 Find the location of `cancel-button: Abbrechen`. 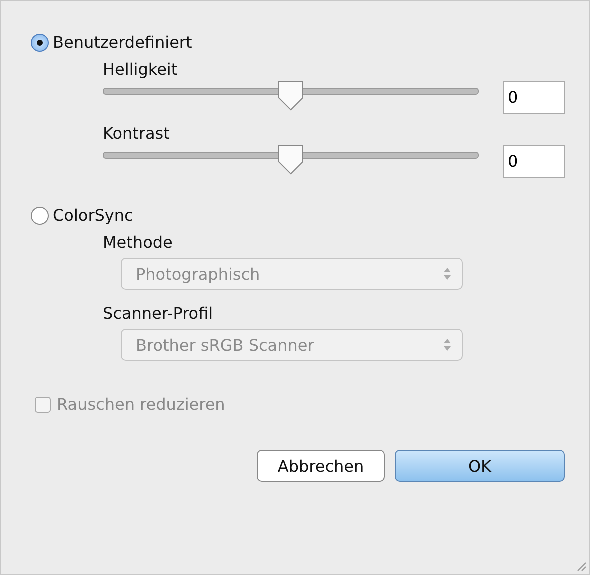

cancel-button: Abbrechen is located at coordinates (321, 466).